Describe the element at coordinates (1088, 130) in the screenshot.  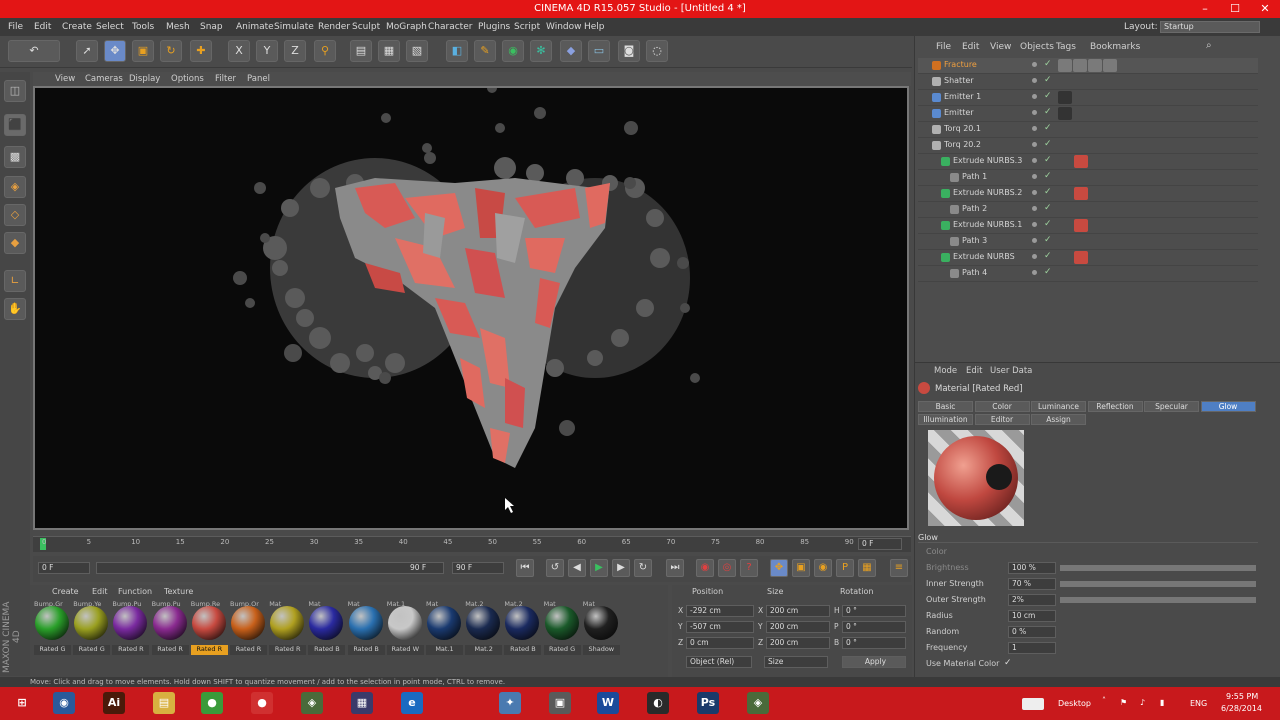
I see `object-row: Torq 20.1 ✓` at that location.